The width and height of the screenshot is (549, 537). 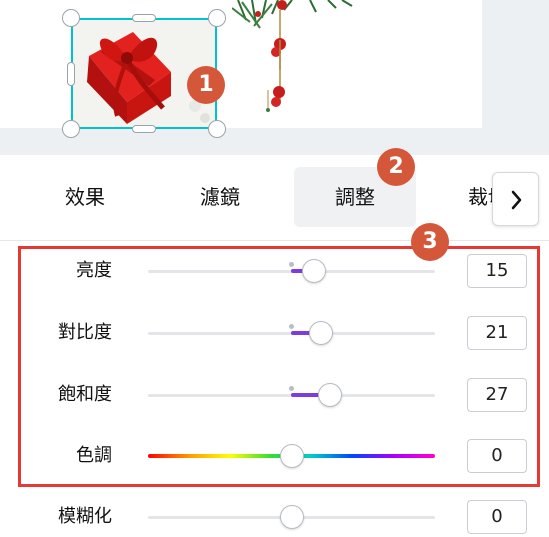 What do you see at coordinates (85, 197) in the screenshot?
I see `tab-effects: 效果` at bounding box center [85, 197].